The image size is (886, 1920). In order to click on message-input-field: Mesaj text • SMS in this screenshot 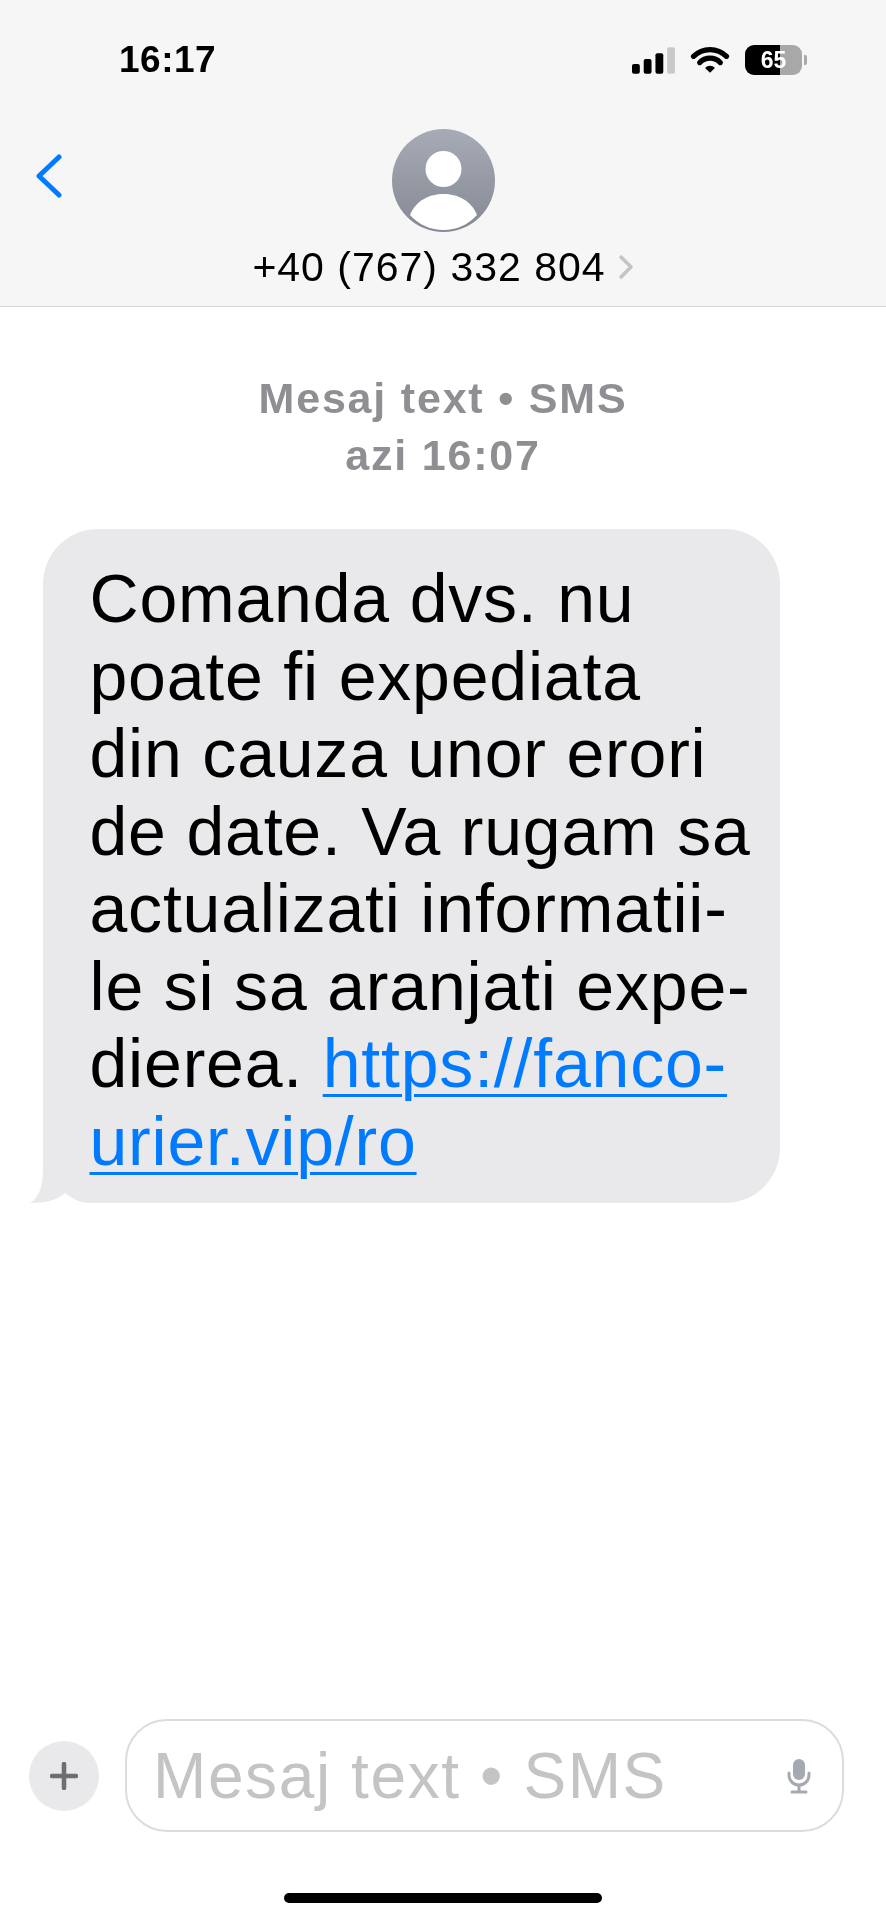, I will do `click(484, 1775)`.